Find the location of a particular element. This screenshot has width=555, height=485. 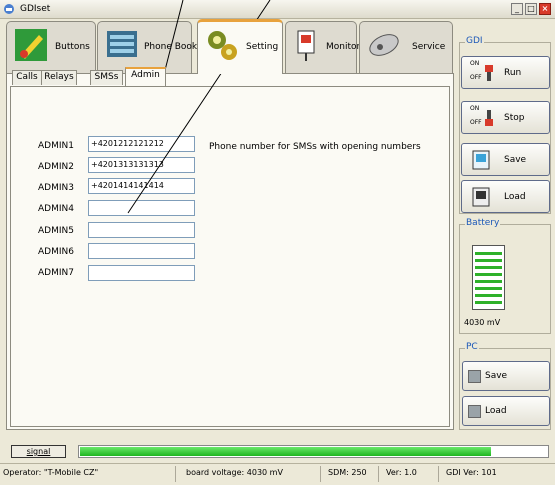

subtab-smss: SMSs is located at coordinates (106, 77).